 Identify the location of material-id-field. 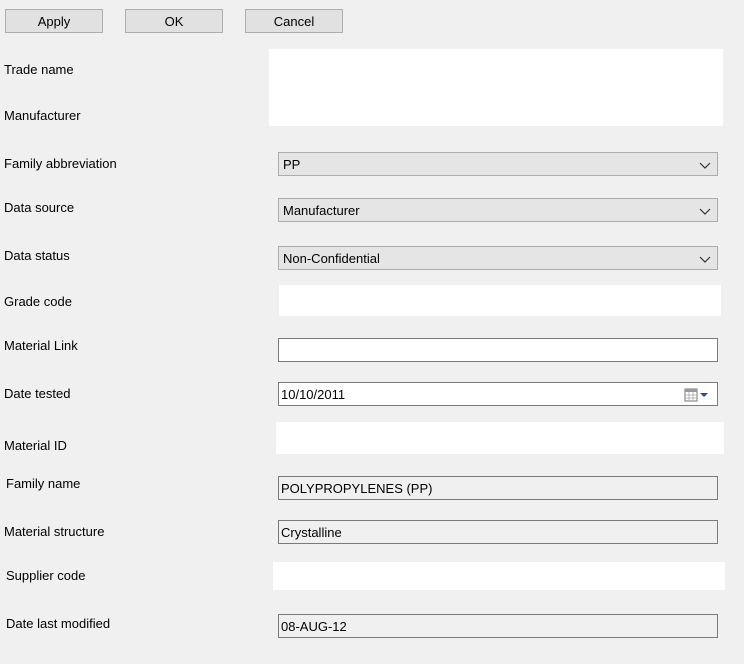
(500, 438).